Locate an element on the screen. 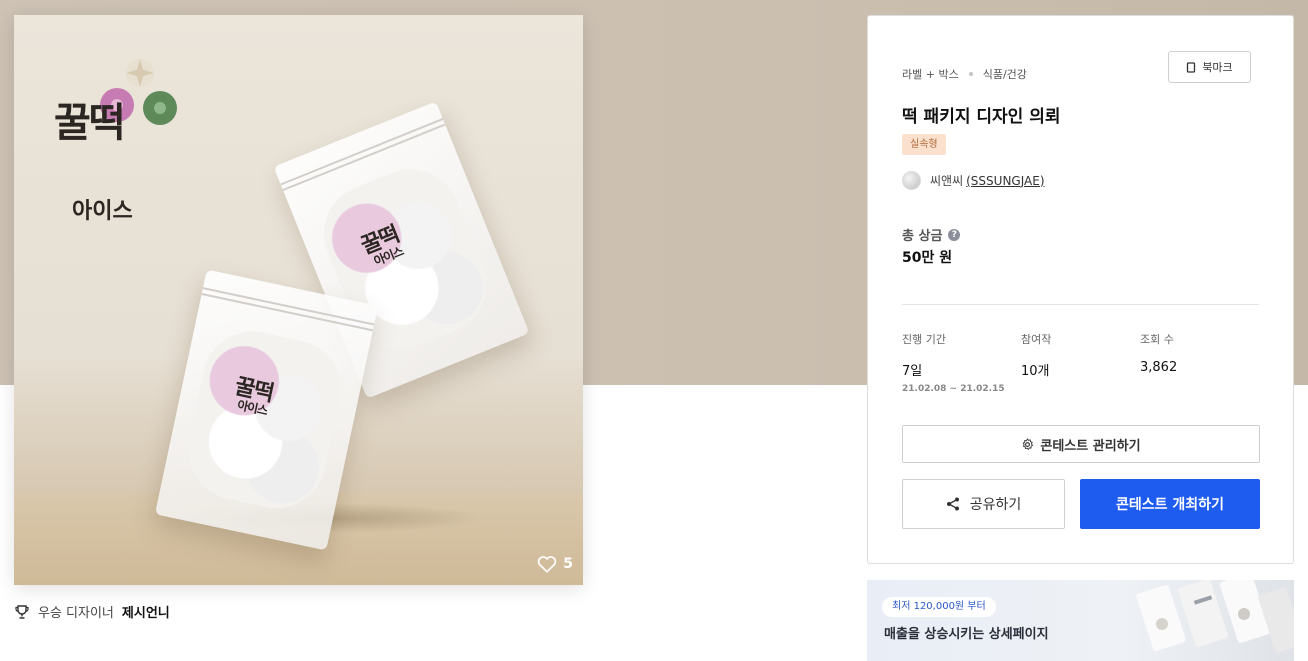 This screenshot has height=661, width=1308. like-count: 5 is located at coordinates (568, 564).